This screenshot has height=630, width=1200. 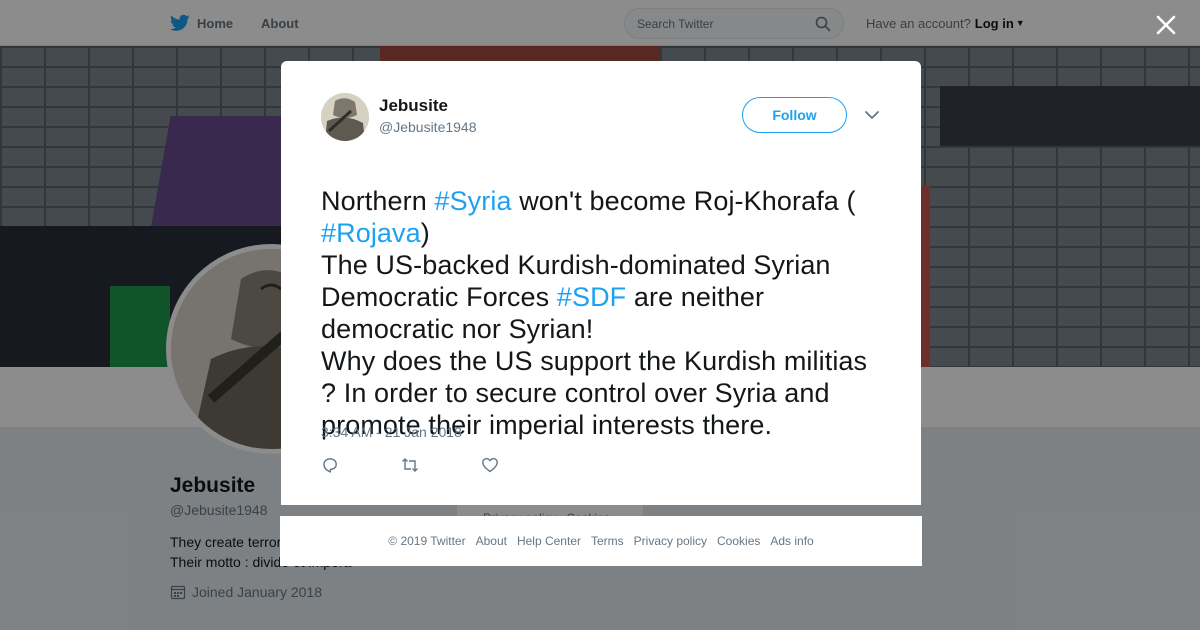 What do you see at coordinates (872, 115) in the screenshot?
I see `chevron-down-icon` at bounding box center [872, 115].